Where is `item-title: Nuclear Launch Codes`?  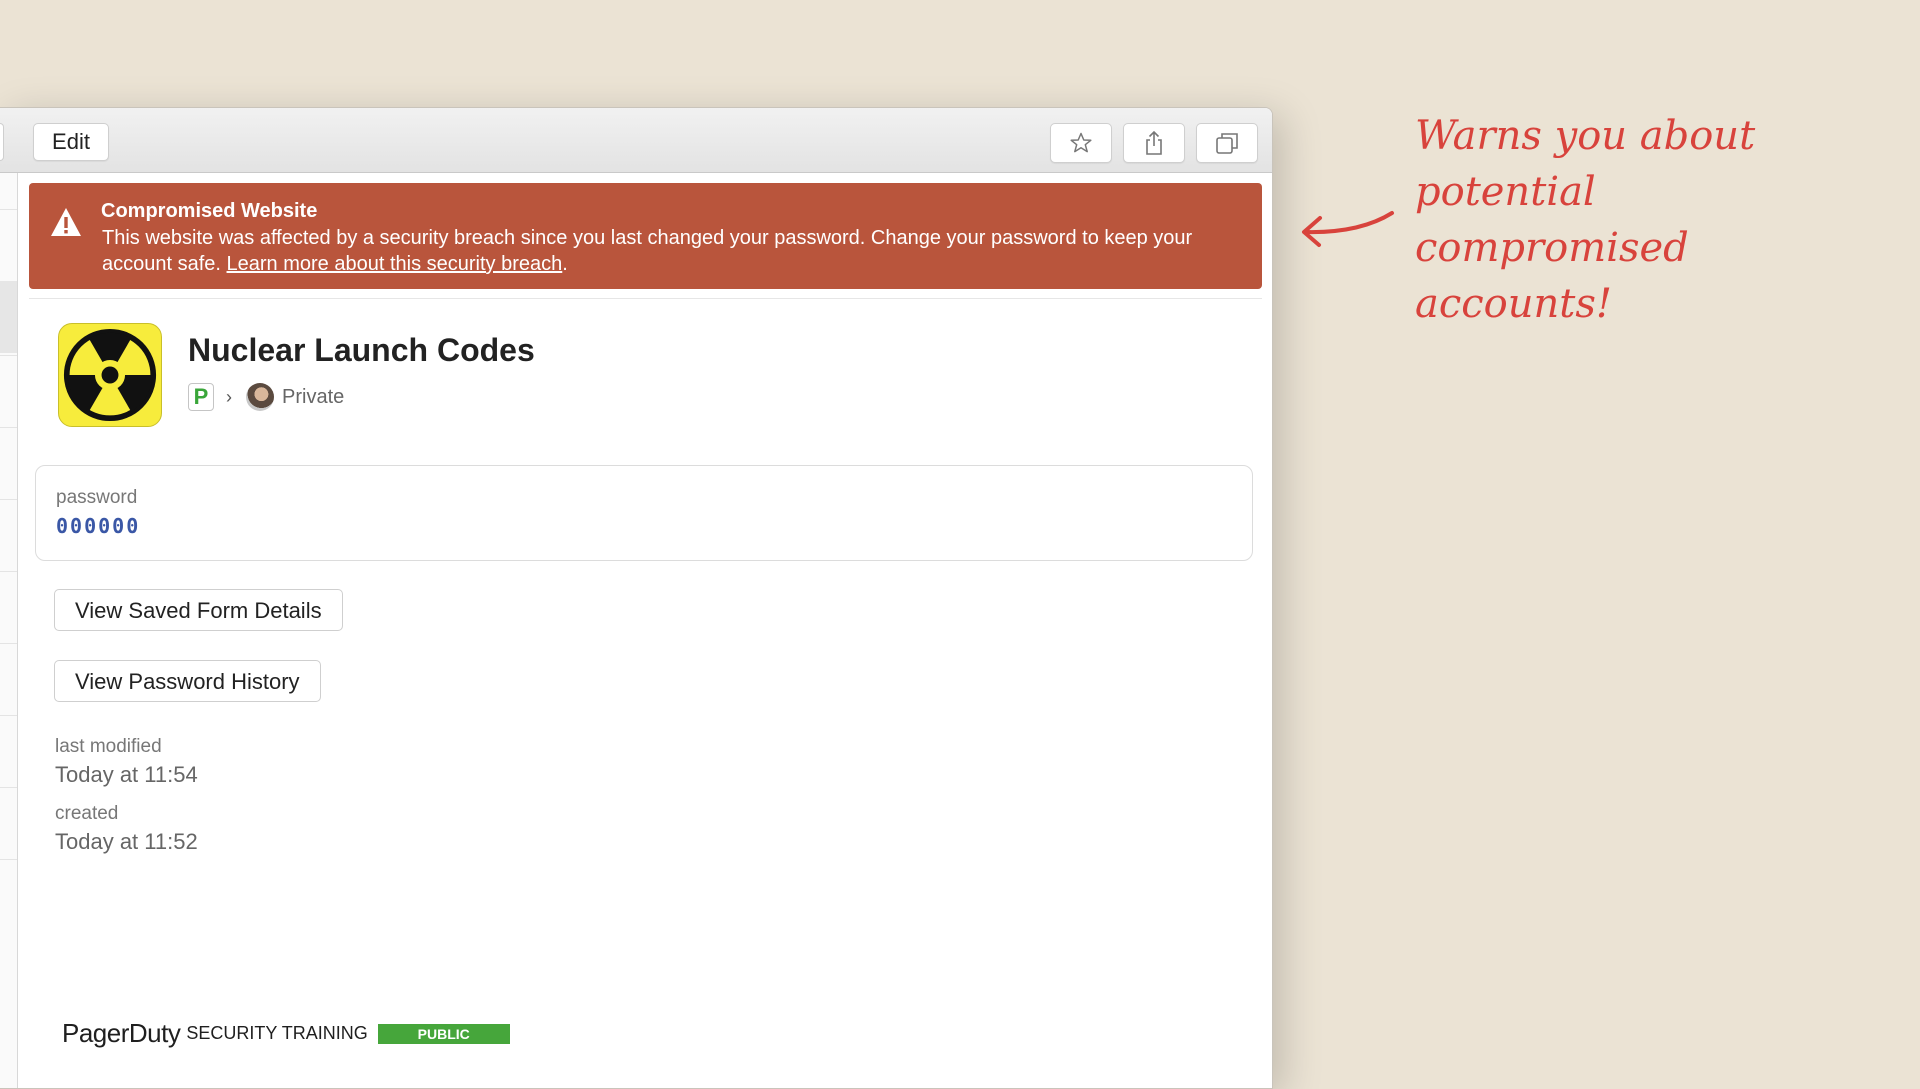 item-title: Nuclear Launch Codes is located at coordinates (361, 350).